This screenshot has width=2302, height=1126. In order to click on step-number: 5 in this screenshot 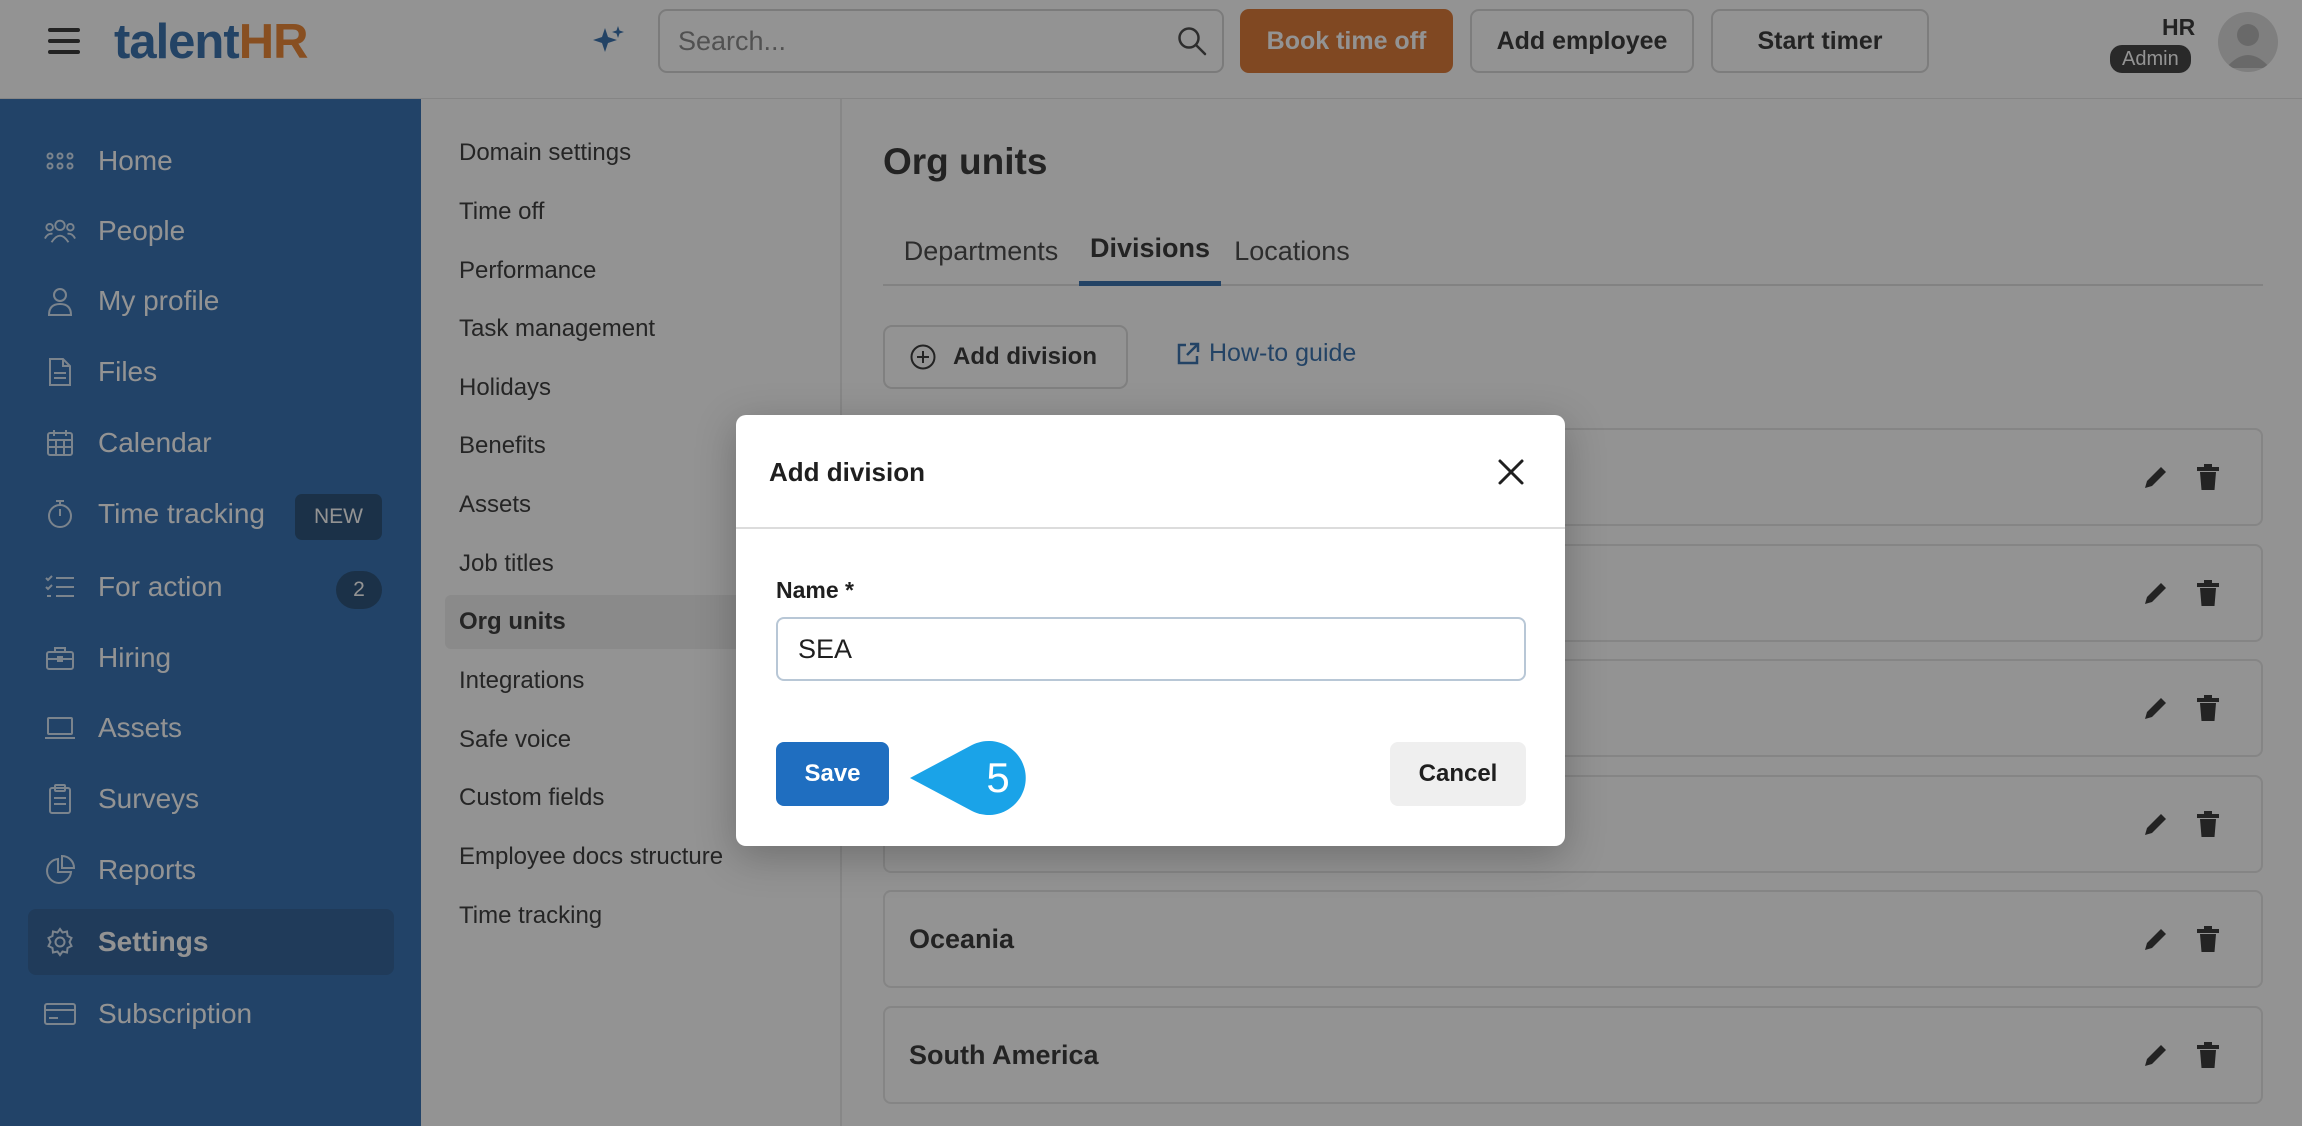, I will do `click(998, 777)`.